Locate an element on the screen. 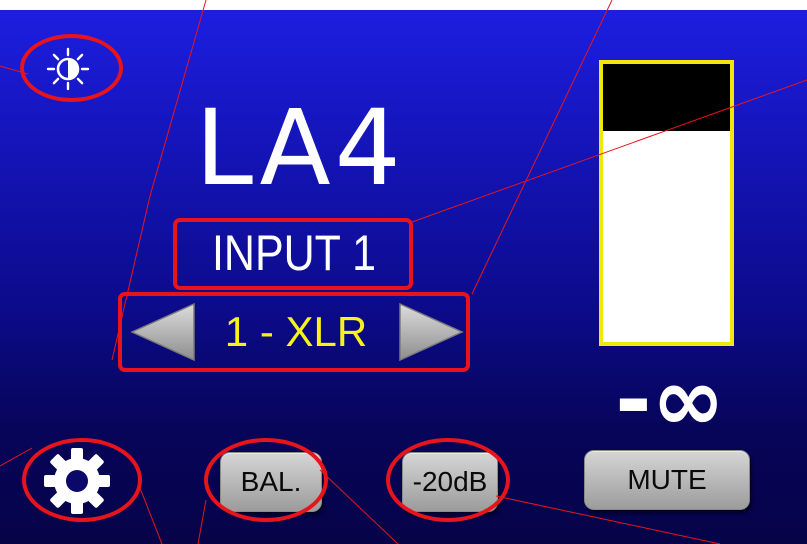 The width and height of the screenshot is (807, 544). mute-button: MUTE is located at coordinates (667, 480).